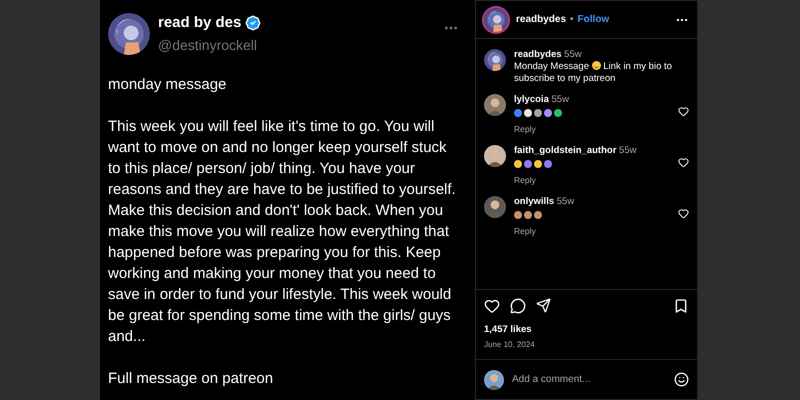 Image resolution: width=800 pixels, height=400 pixels. I want to click on comment-author: onlywills 55w, so click(545, 202).